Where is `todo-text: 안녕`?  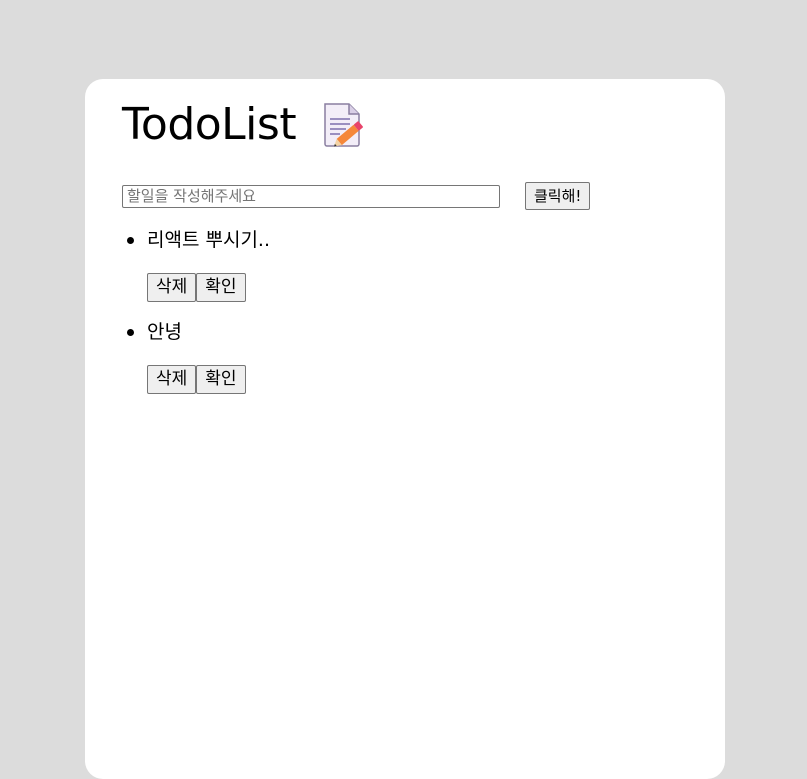 todo-text: 안녕 is located at coordinates (164, 332).